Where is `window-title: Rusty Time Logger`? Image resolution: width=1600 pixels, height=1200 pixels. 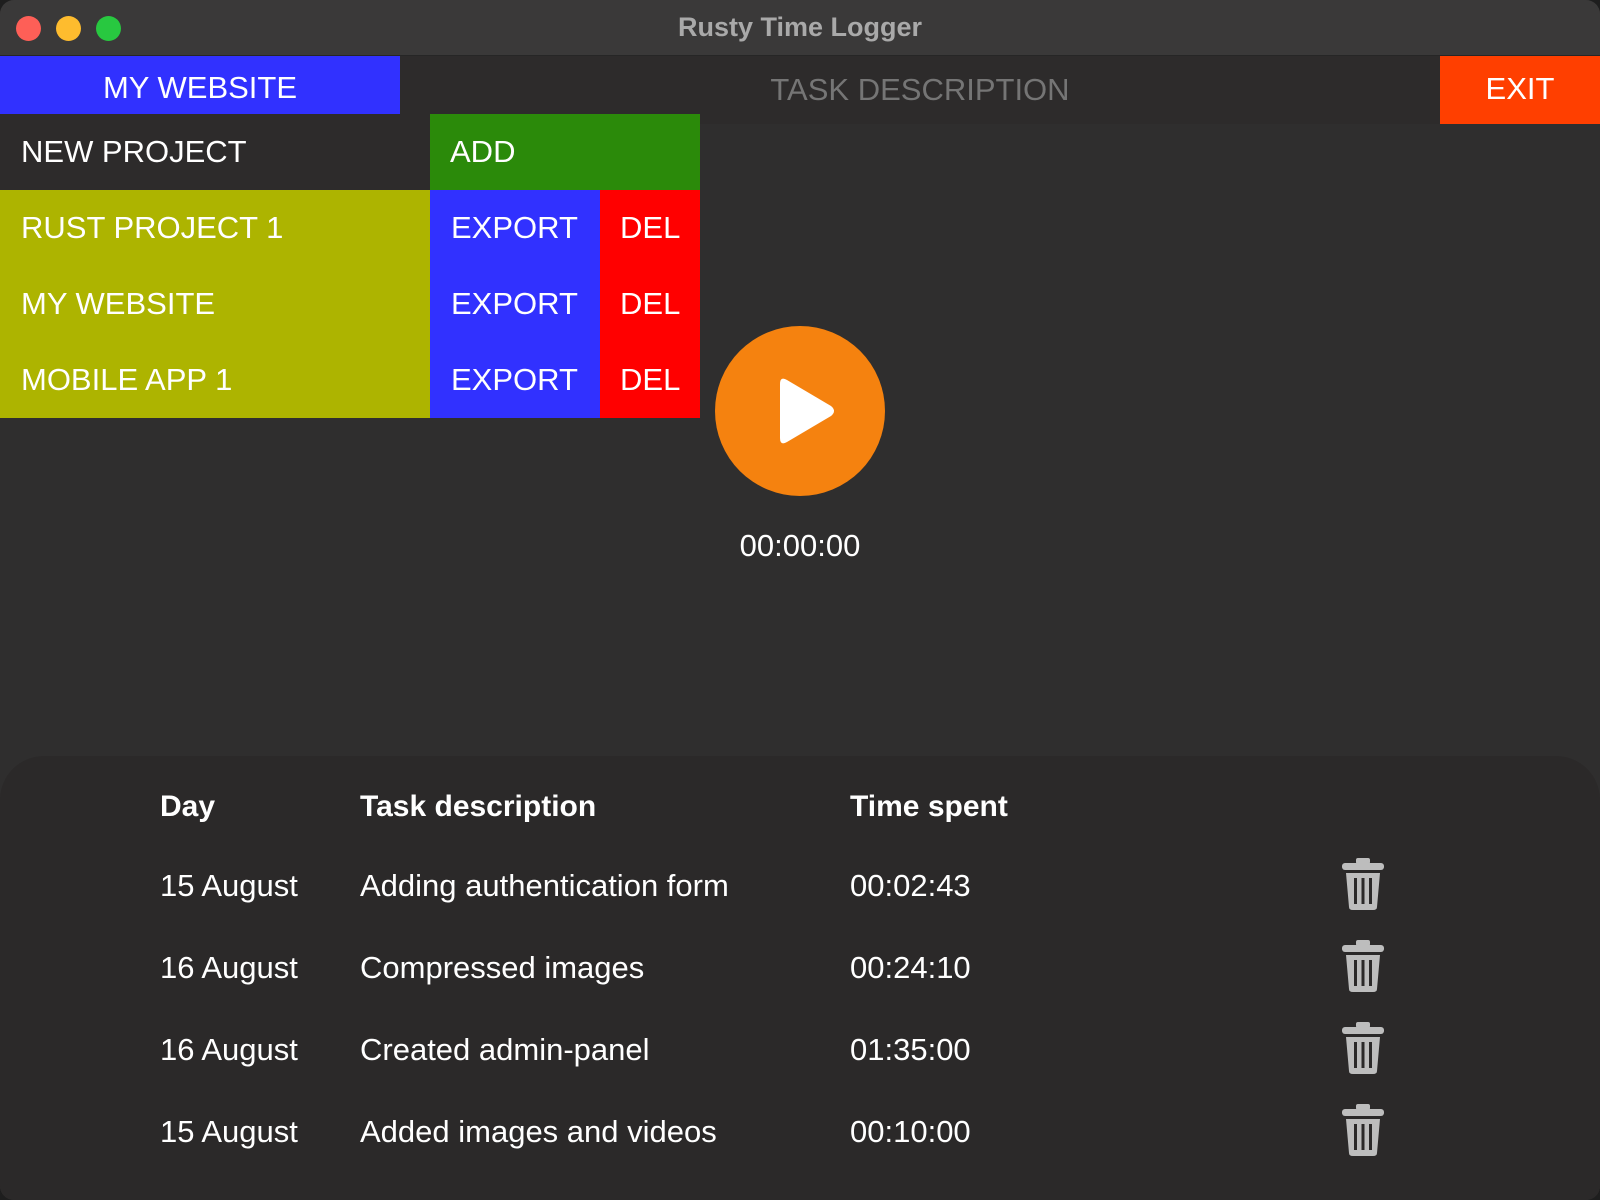 window-title: Rusty Time Logger is located at coordinates (800, 27).